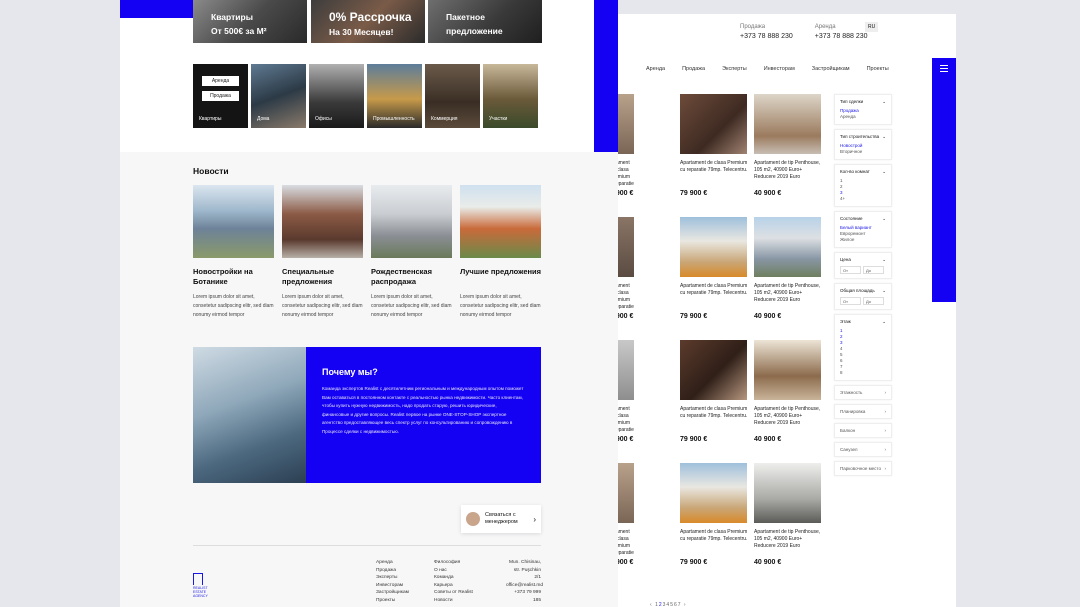 The height and width of the screenshot is (607, 1080). I want to click on category-commerce: Коммерция, so click(452, 96).